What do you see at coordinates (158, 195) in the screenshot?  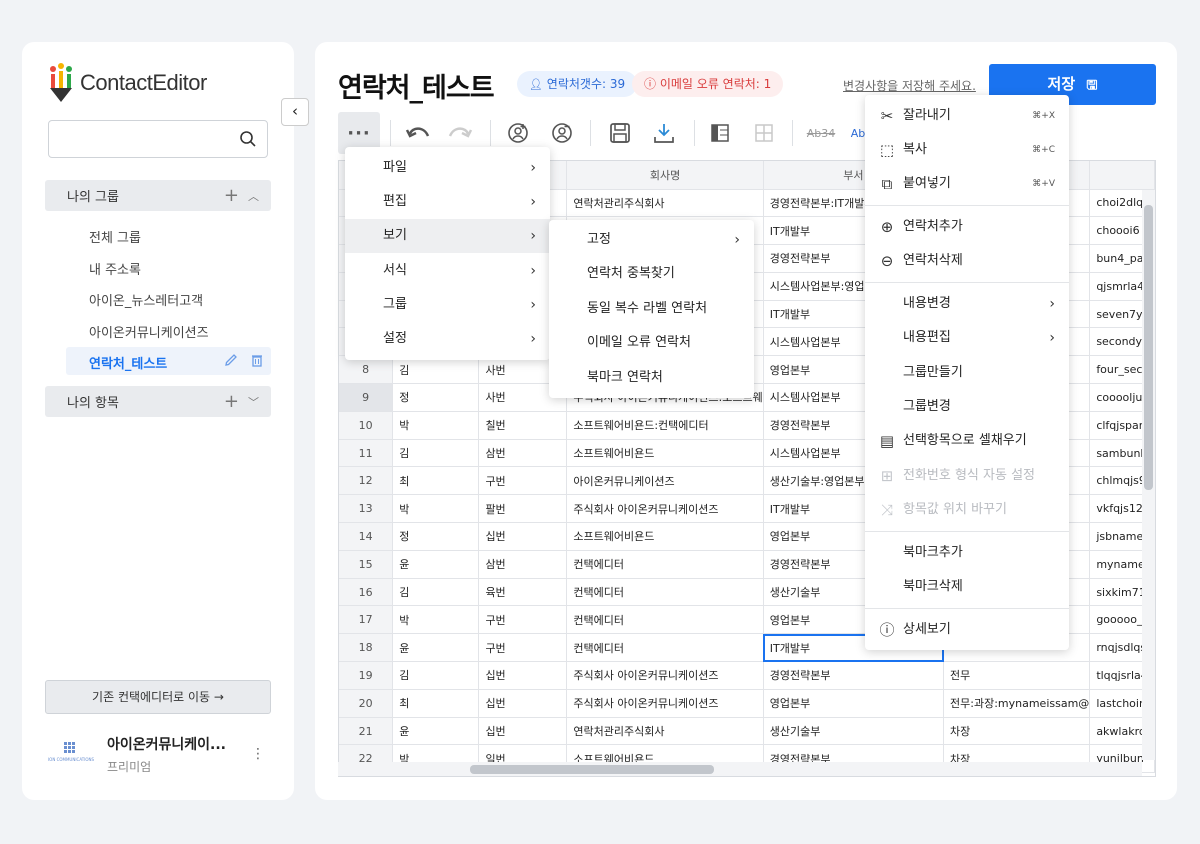 I see `my-groups-header: 나의 그룹 + ︿` at bounding box center [158, 195].